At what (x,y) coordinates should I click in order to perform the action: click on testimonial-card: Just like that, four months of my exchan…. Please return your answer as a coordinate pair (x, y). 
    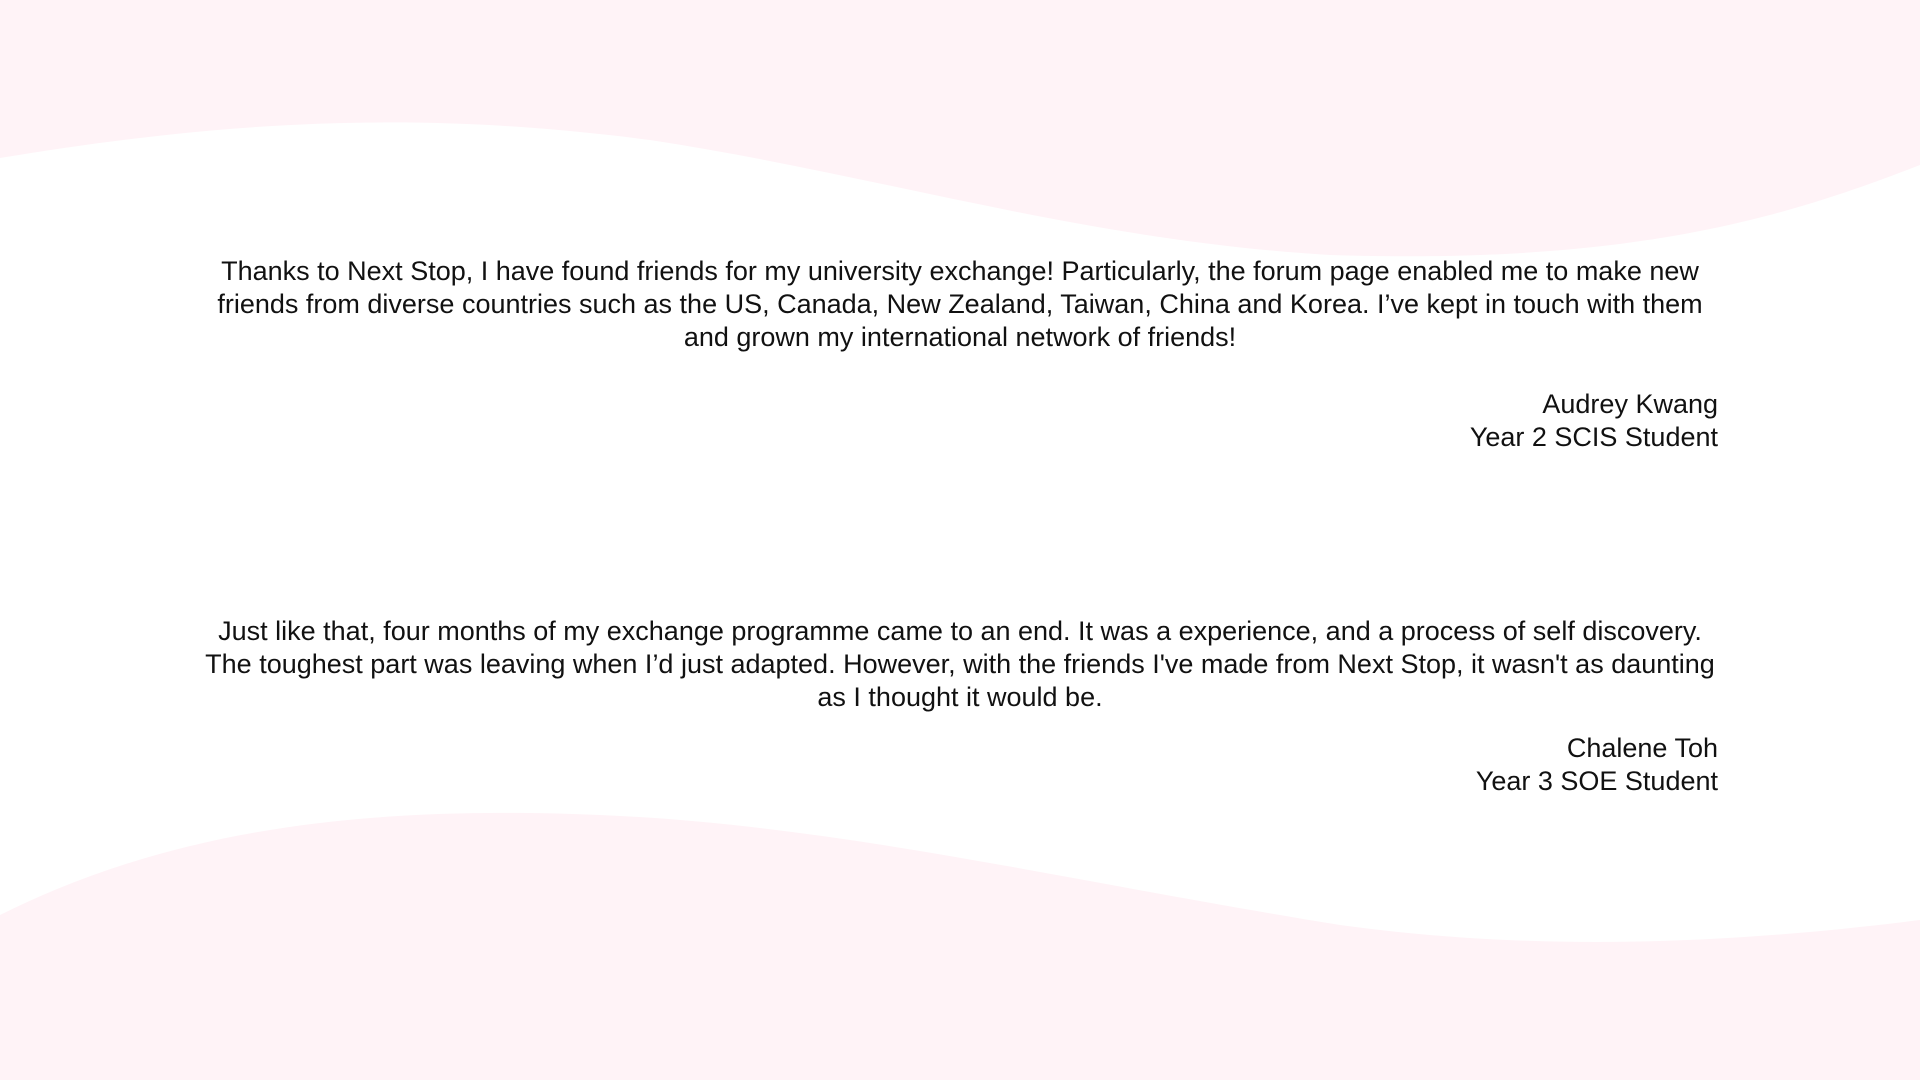
    Looking at the image, I should click on (960, 706).